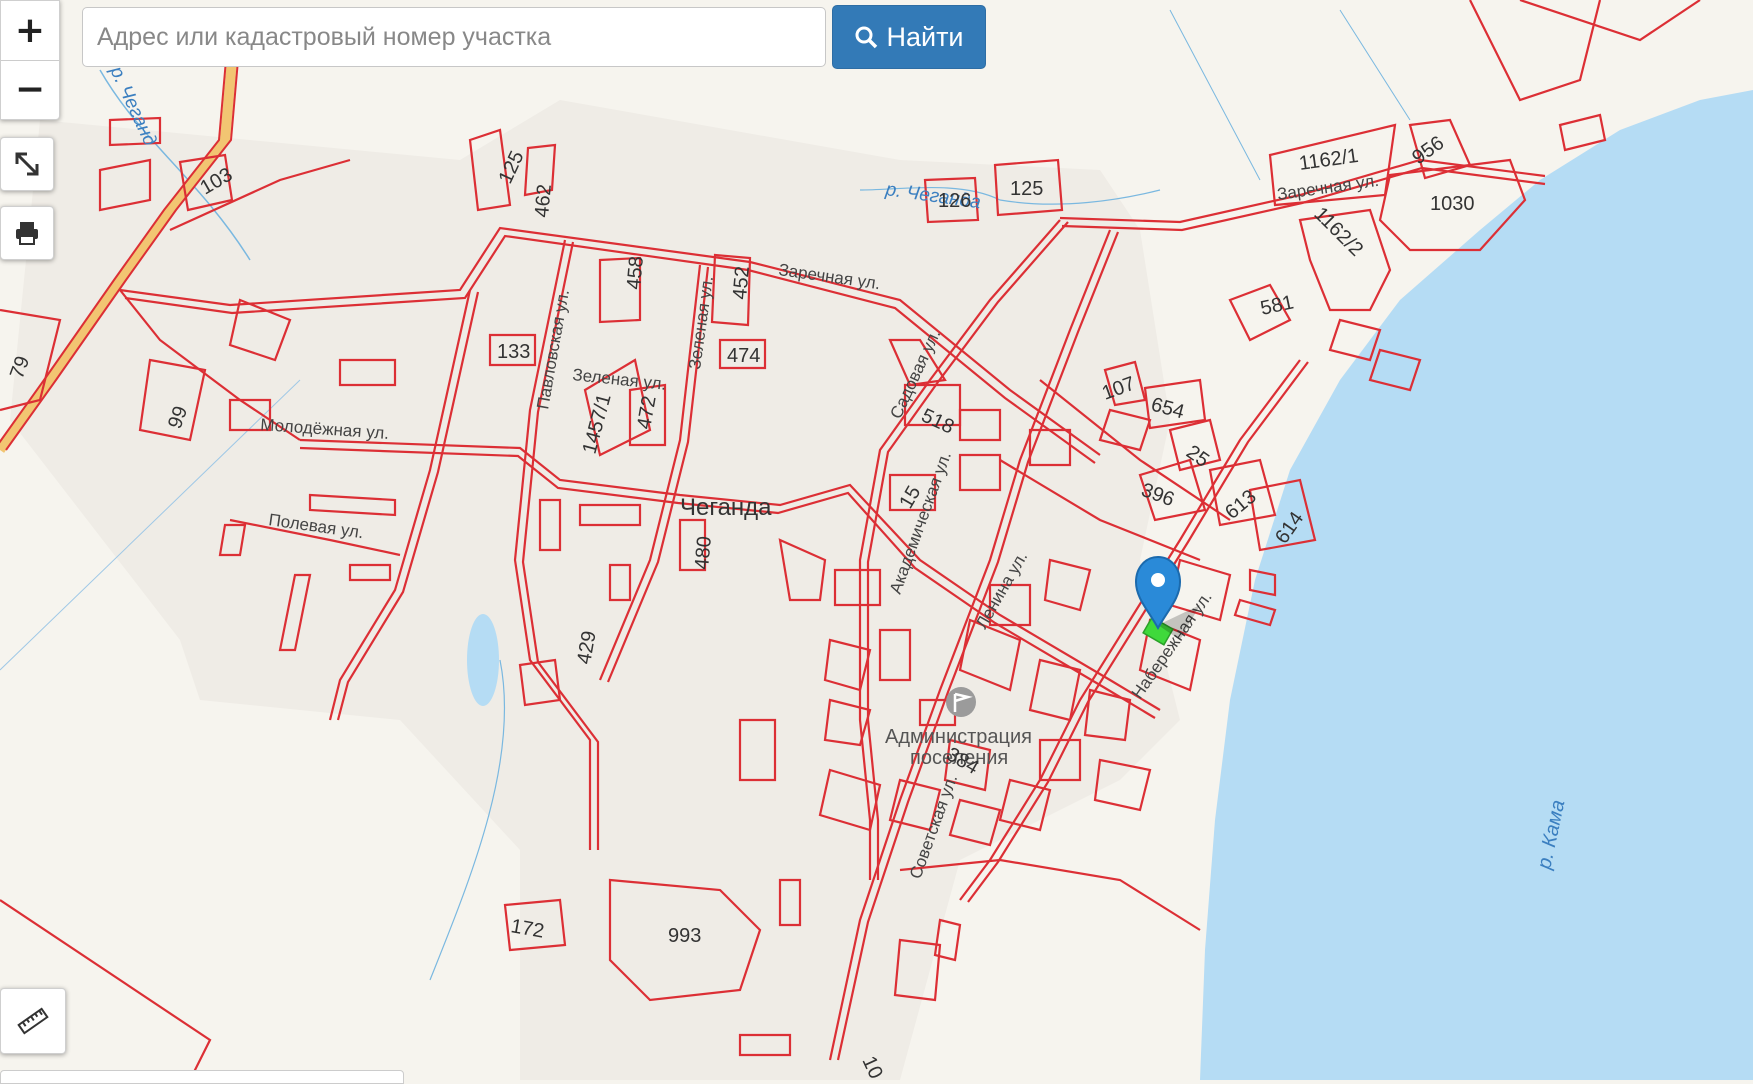 The image size is (1753, 1084). What do you see at coordinates (454, 37) in the screenshot?
I see `search-input` at bounding box center [454, 37].